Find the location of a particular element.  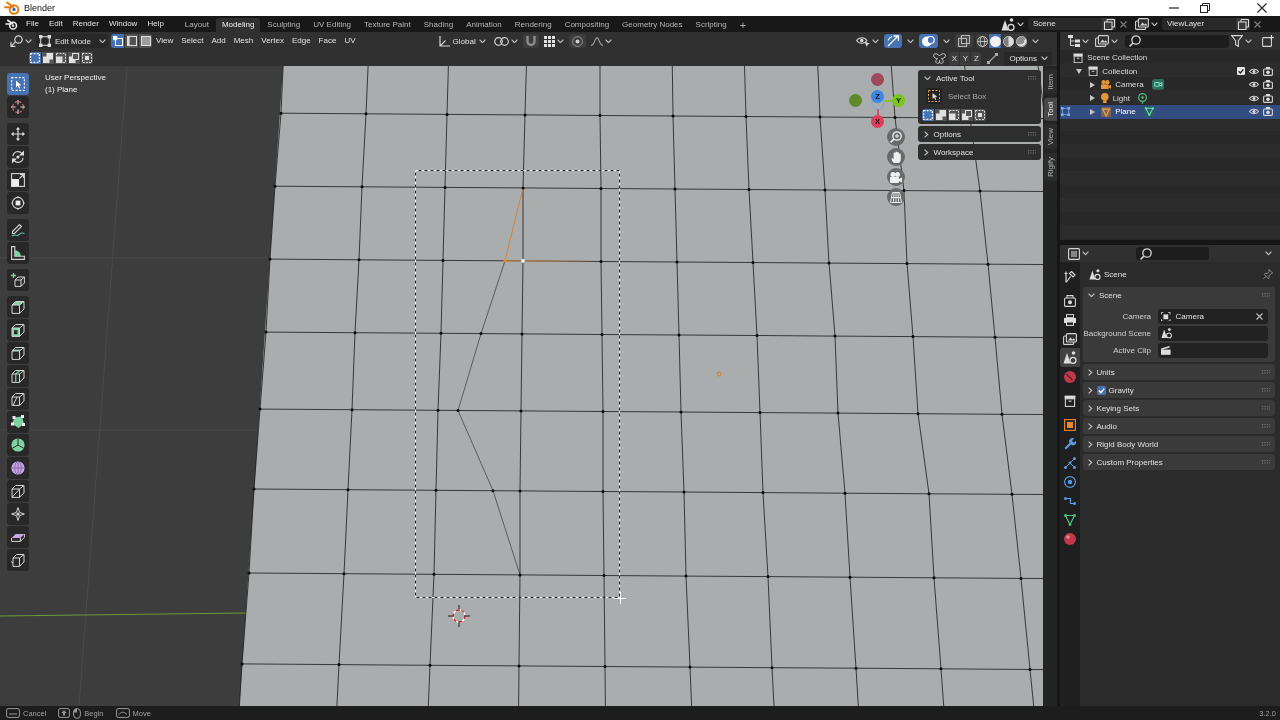

pin-ring-icon is located at coordinates (1142, 98).